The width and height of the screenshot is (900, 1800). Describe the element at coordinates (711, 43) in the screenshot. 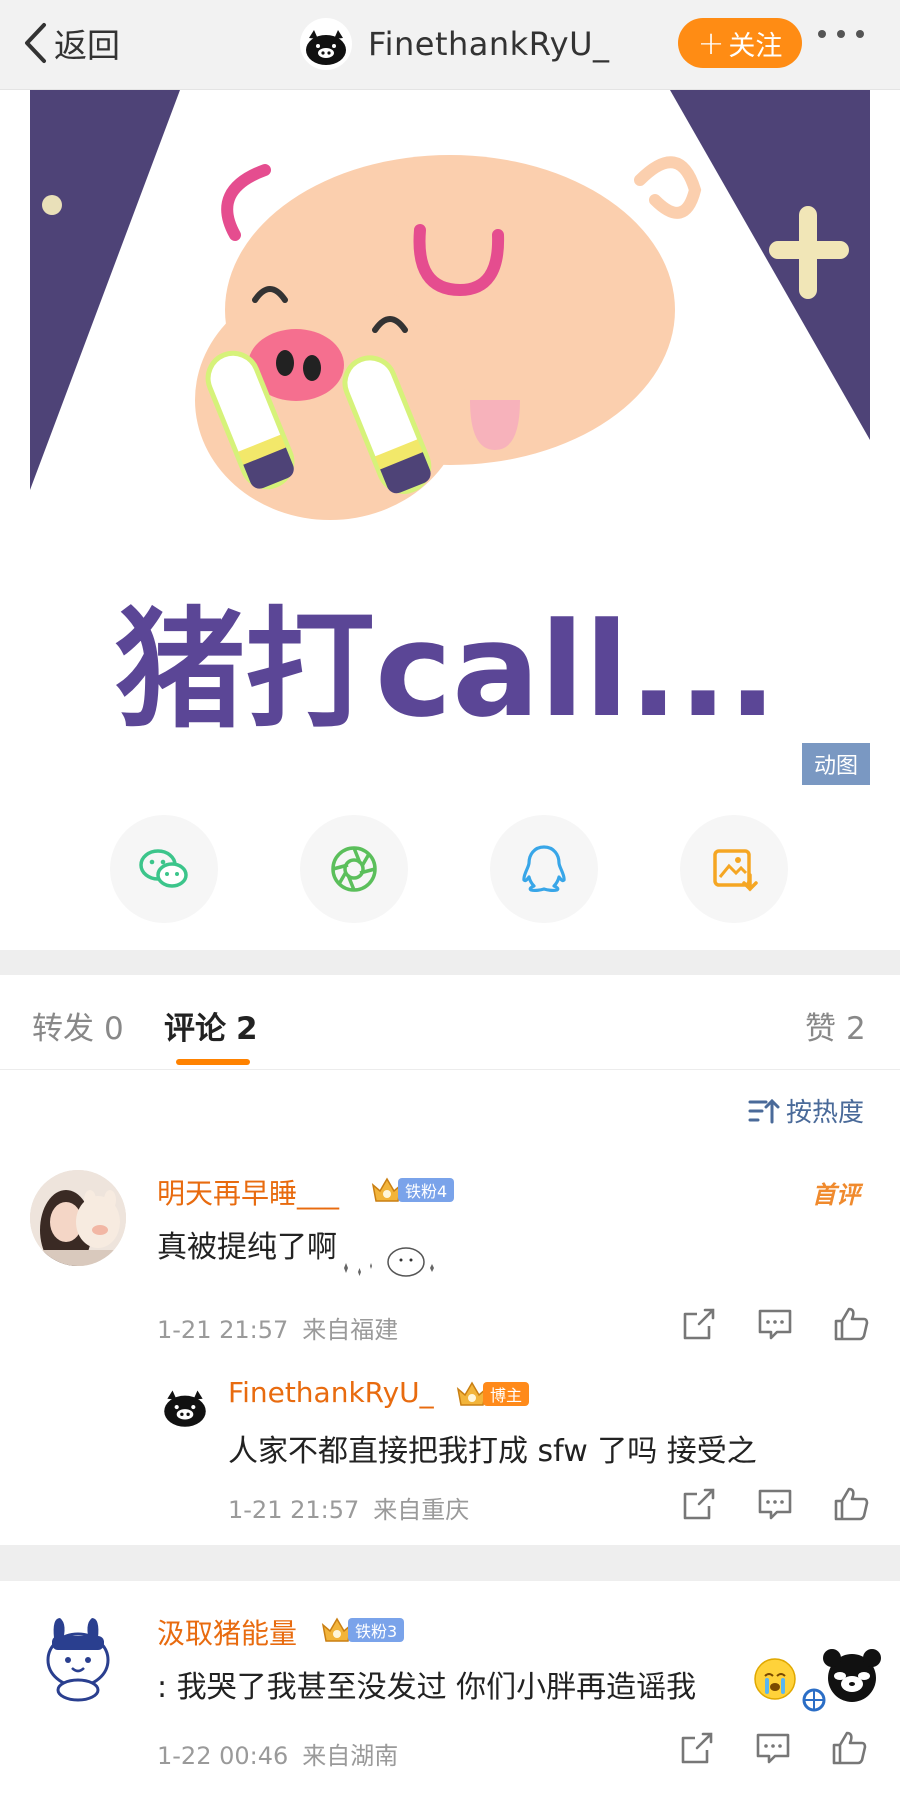

I see `plus-icon: +` at that location.